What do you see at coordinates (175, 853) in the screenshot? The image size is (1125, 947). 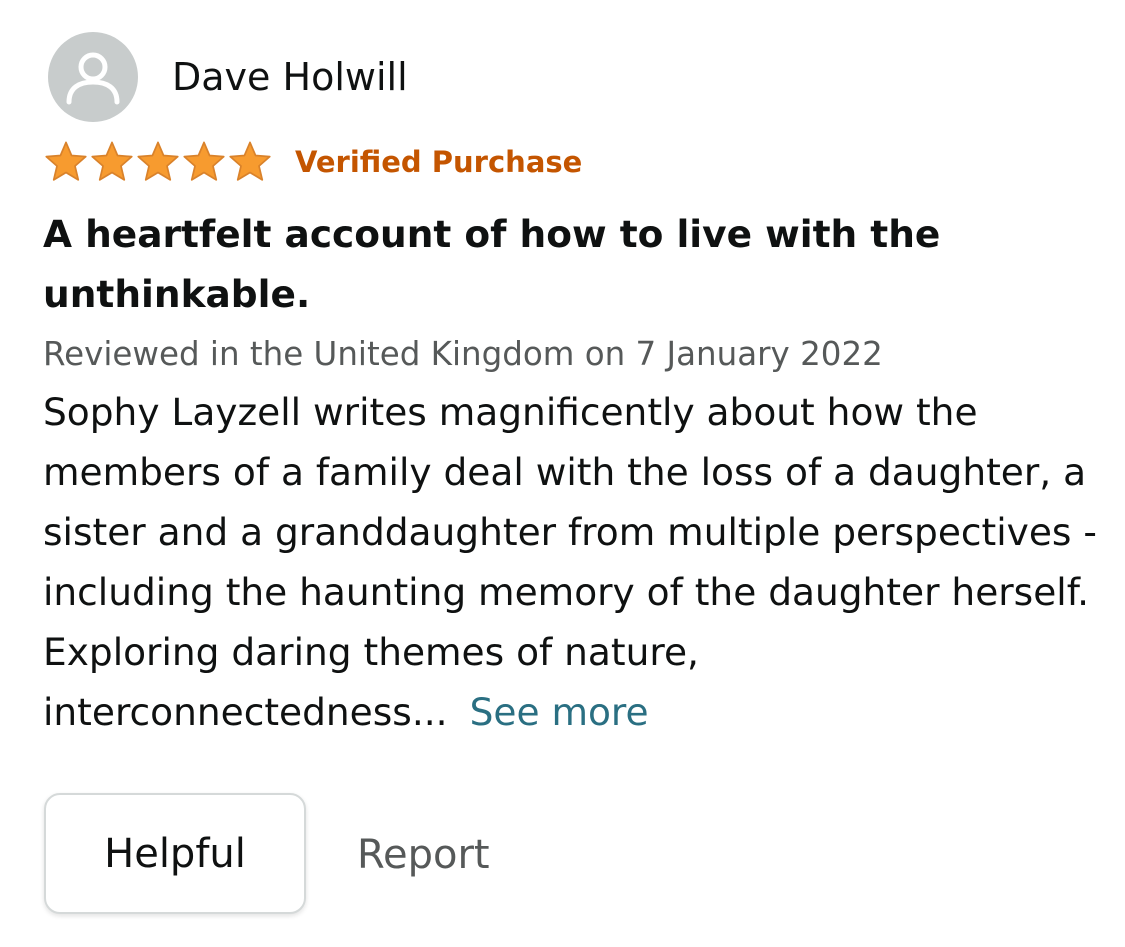 I see `helpful-button: Helpful` at bounding box center [175, 853].